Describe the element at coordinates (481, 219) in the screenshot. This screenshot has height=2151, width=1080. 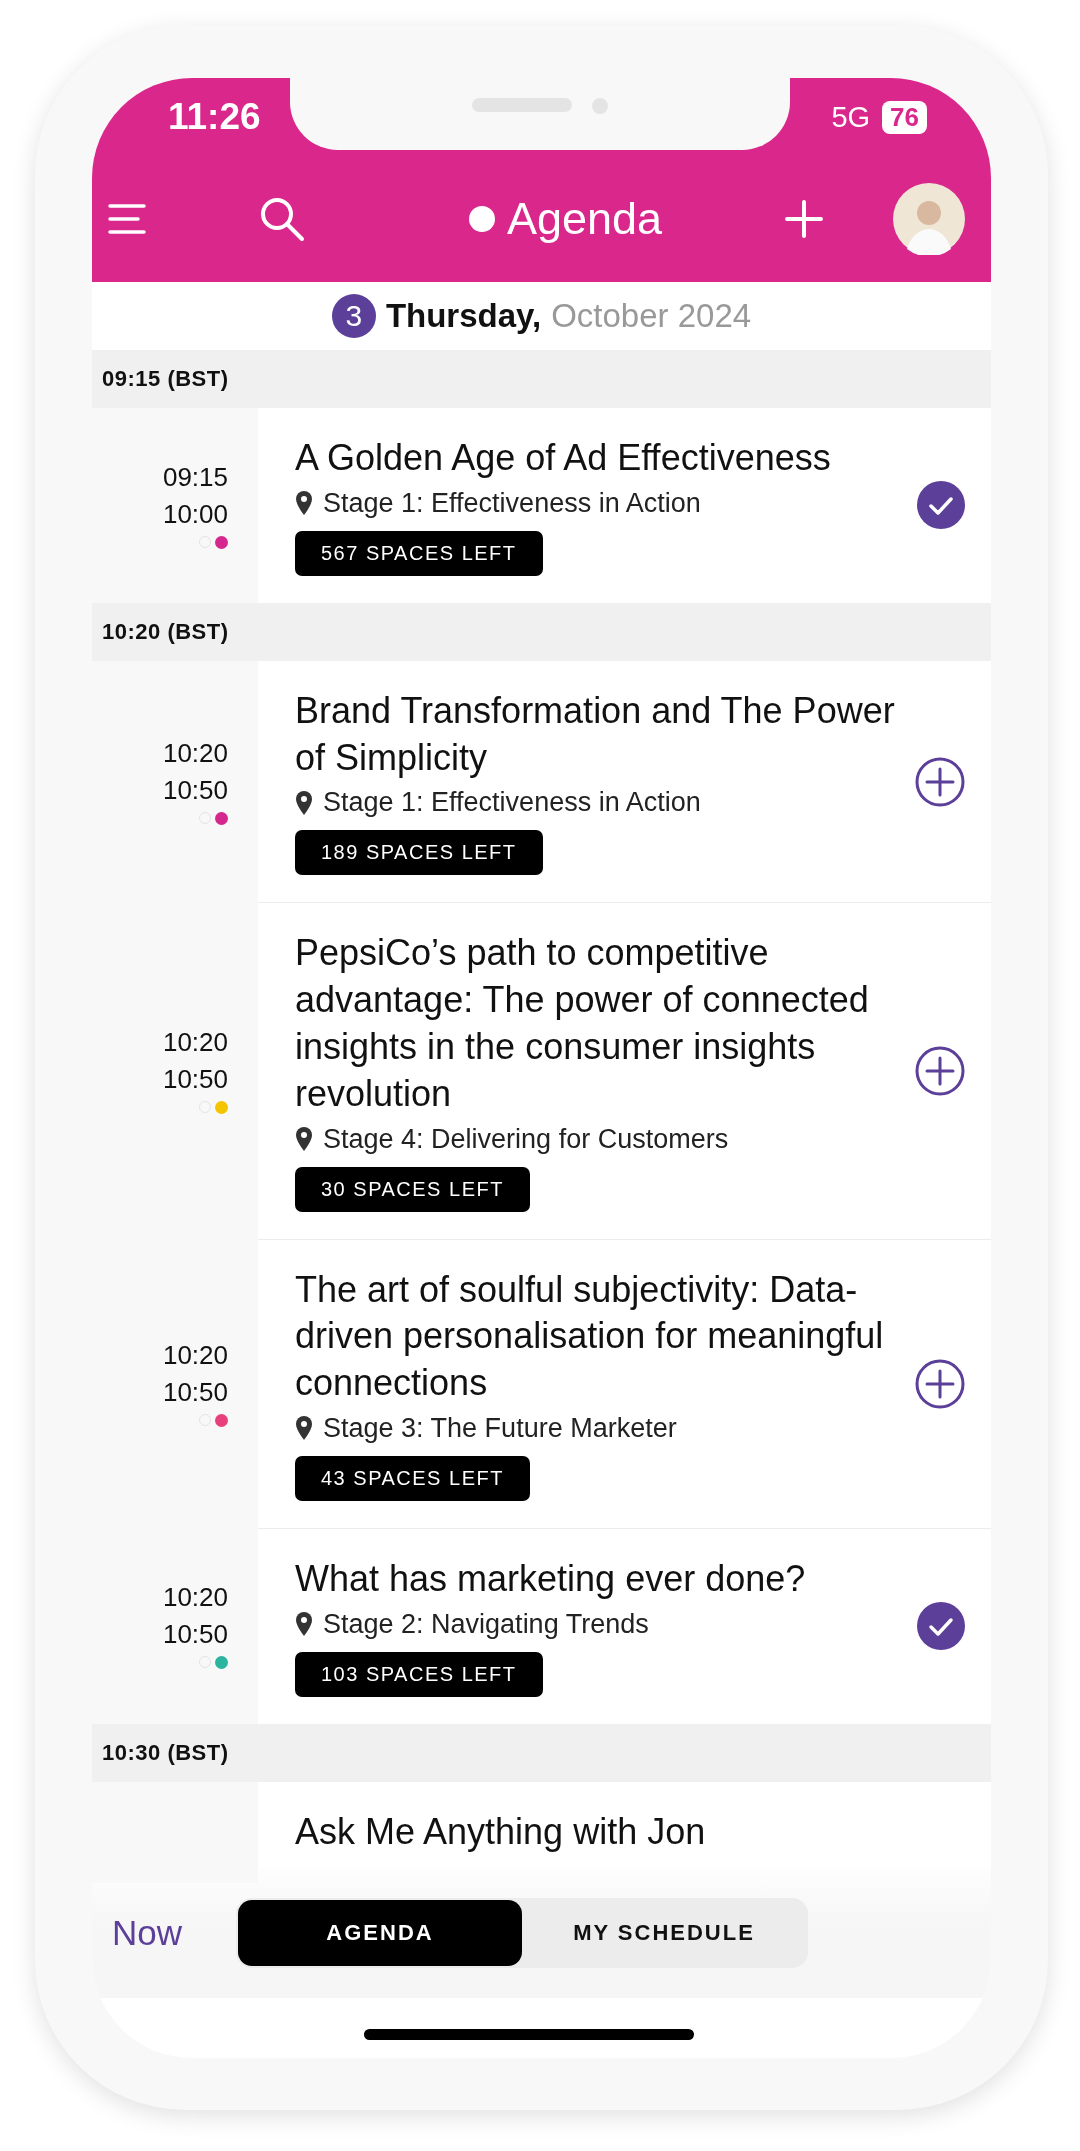
I see `status-dot-icon` at that location.